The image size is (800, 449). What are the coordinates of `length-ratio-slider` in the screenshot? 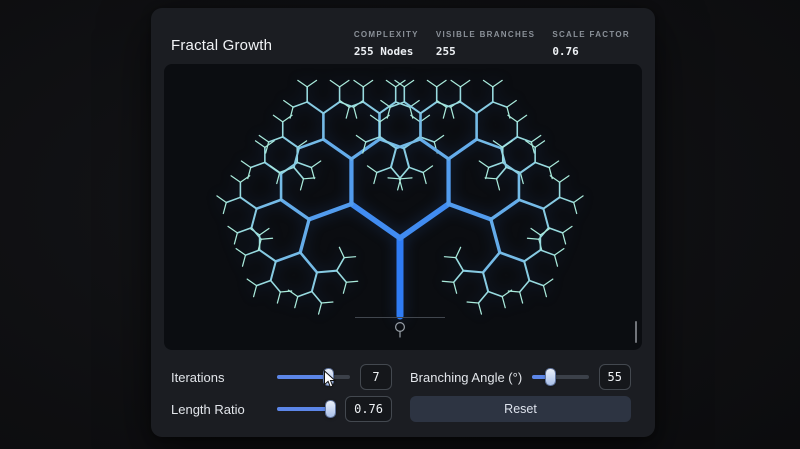 It's located at (306, 409).